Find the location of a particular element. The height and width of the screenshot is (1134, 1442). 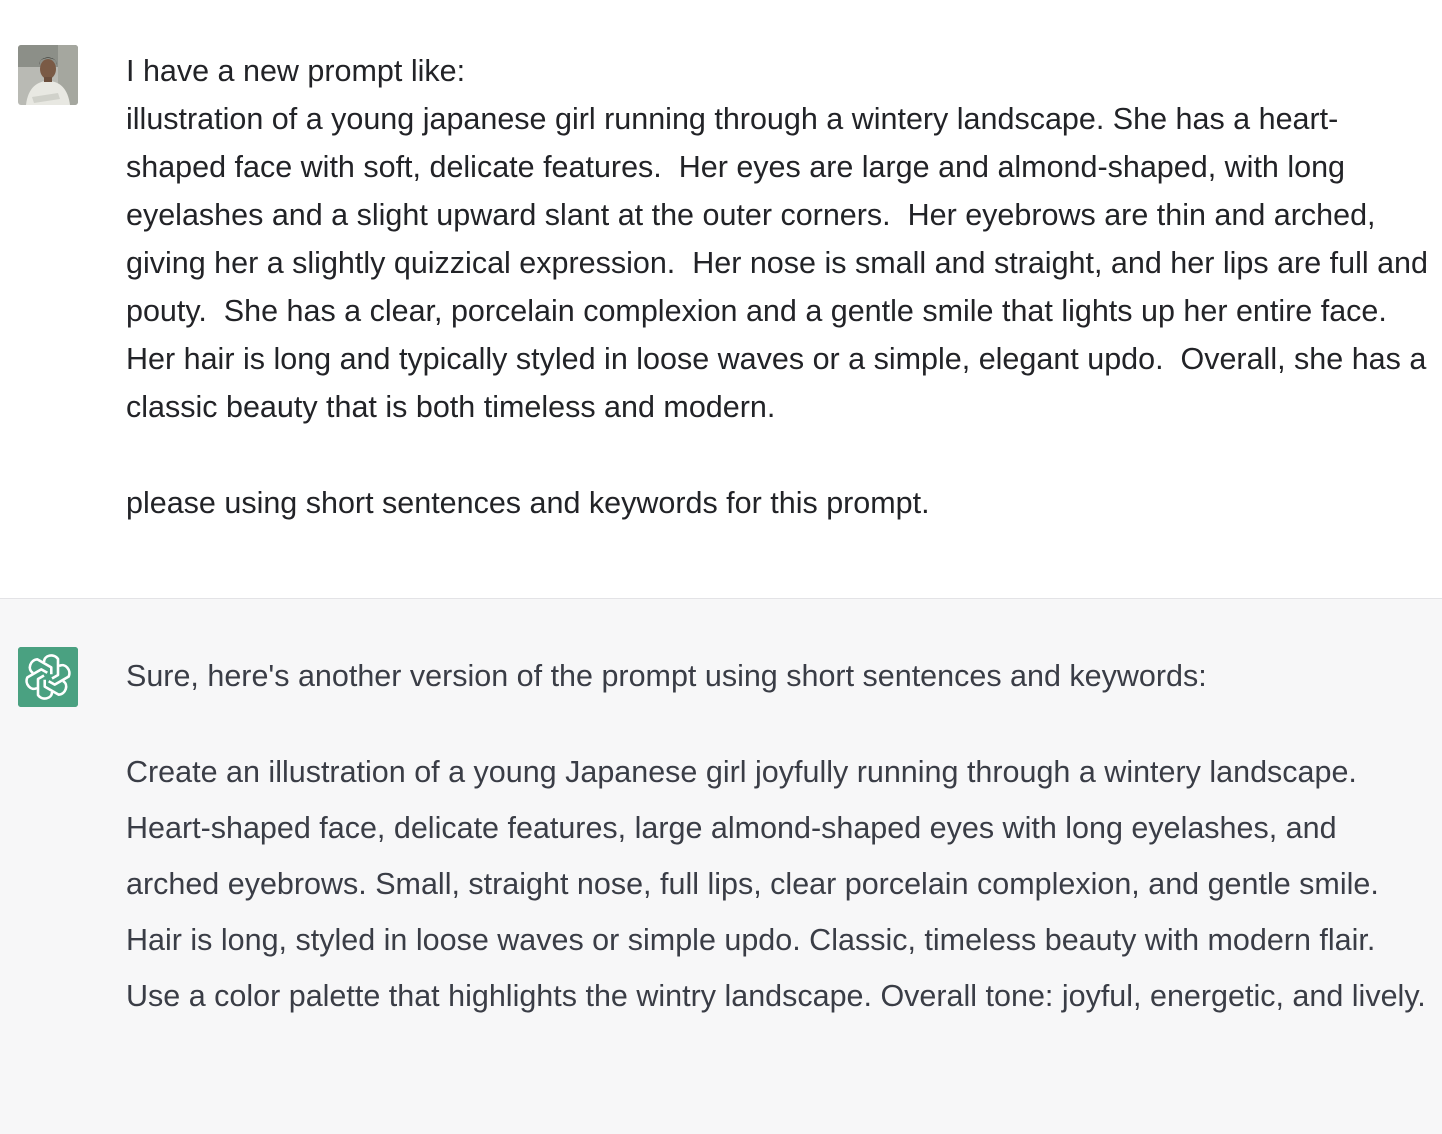

user-photo-icon is located at coordinates (48, 75).